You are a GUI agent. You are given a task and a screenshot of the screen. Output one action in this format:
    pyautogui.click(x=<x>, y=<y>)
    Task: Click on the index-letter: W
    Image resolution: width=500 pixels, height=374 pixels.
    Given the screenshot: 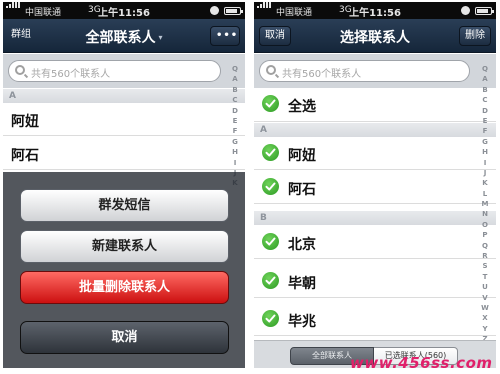 What is the action you would take?
    pyautogui.click(x=485, y=308)
    